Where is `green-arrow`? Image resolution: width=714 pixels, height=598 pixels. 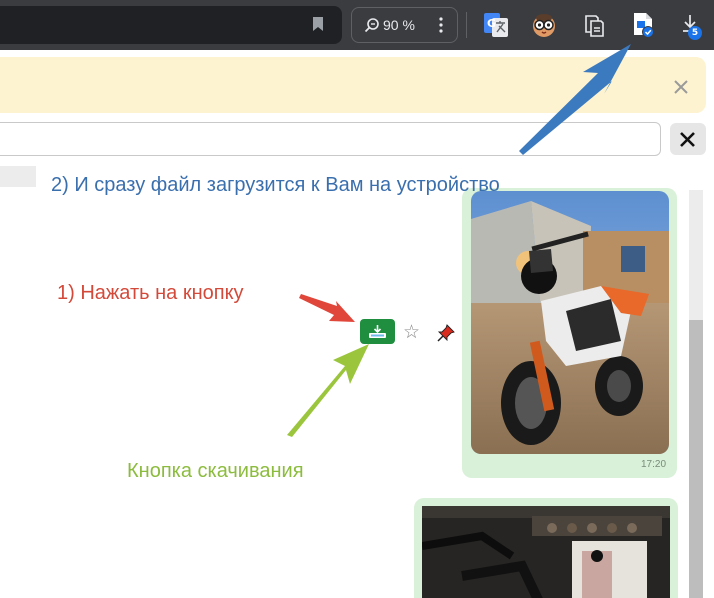
green-arrow is located at coordinates (328, 390).